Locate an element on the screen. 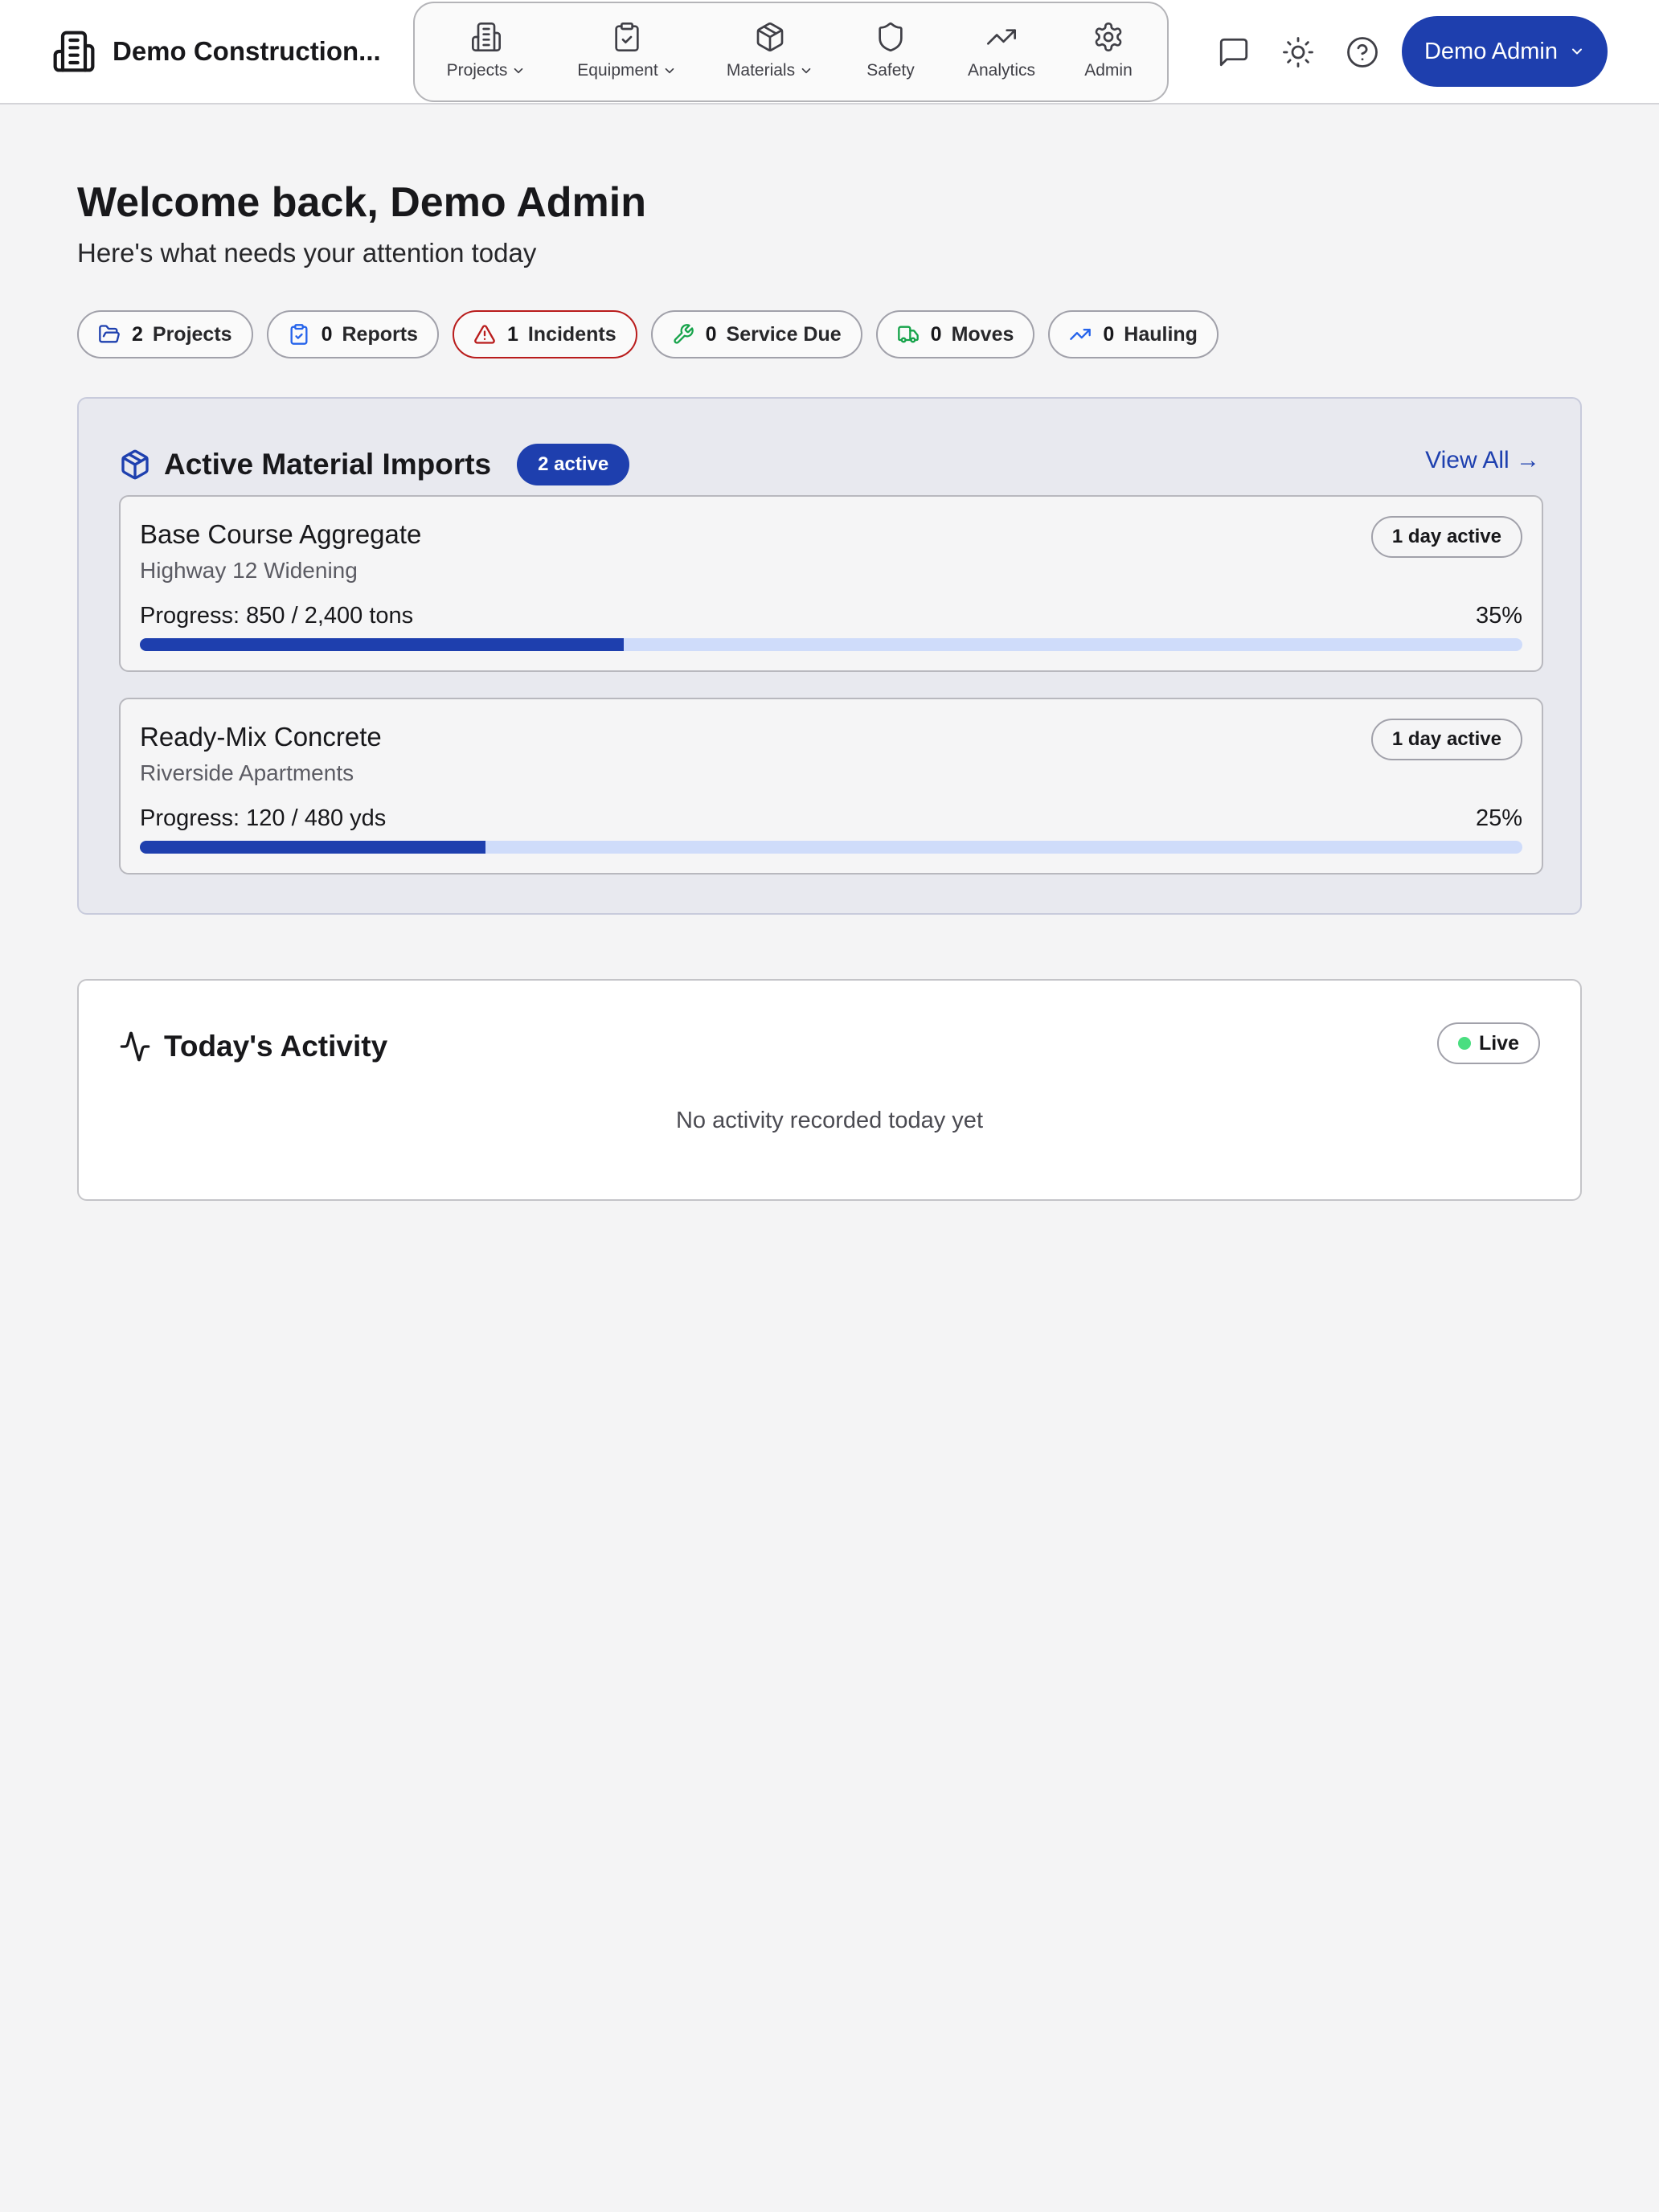 Image resolution: width=1659 pixels, height=2212 pixels. import-project-name: Highway 12 Widening is located at coordinates (249, 570).